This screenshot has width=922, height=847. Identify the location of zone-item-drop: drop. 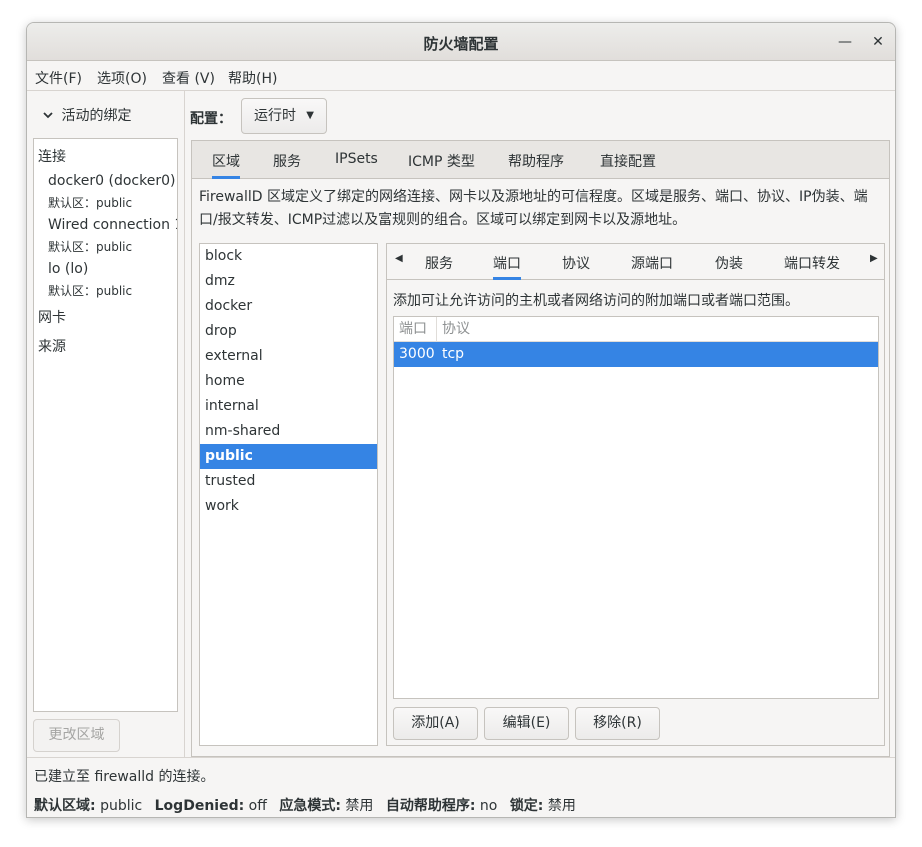
(288, 331).